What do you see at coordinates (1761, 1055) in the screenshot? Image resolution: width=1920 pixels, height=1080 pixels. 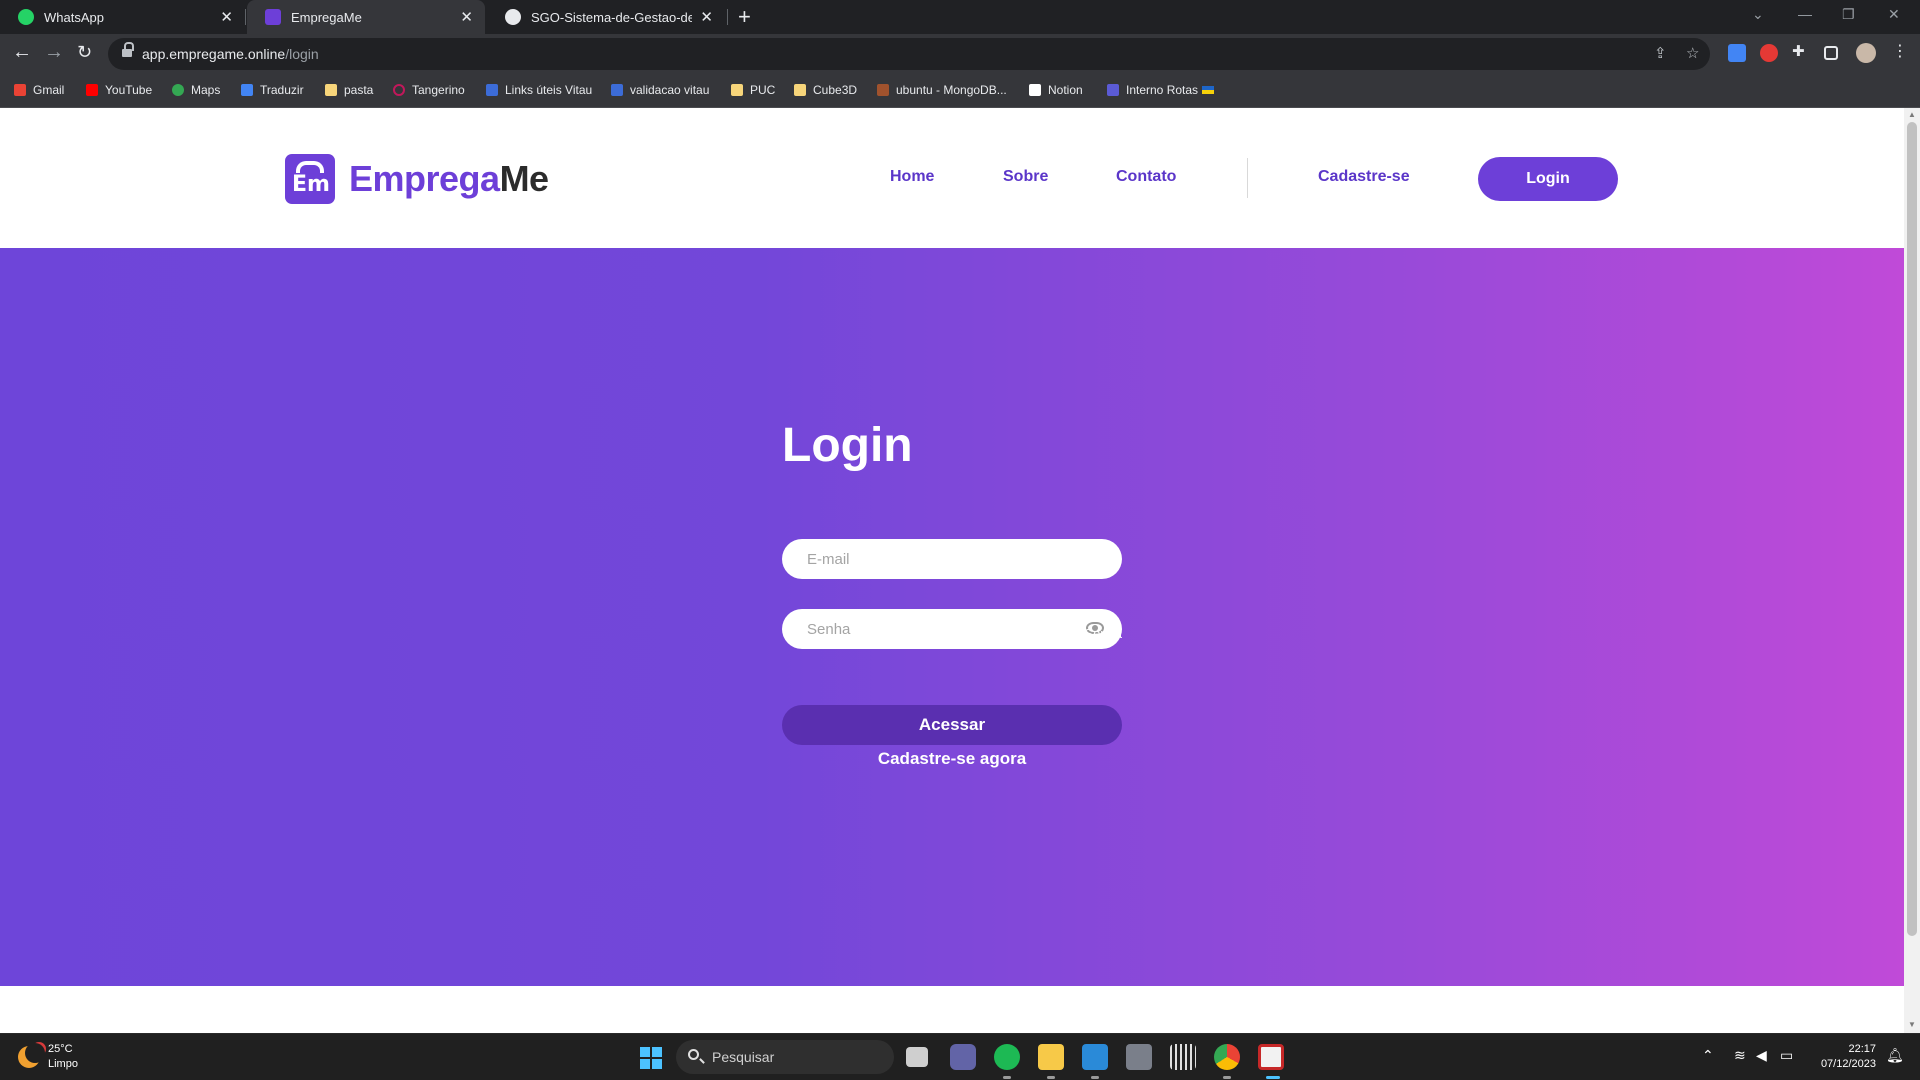 I see `volume-icon: ◀` at bounding box center [1761, 1055].